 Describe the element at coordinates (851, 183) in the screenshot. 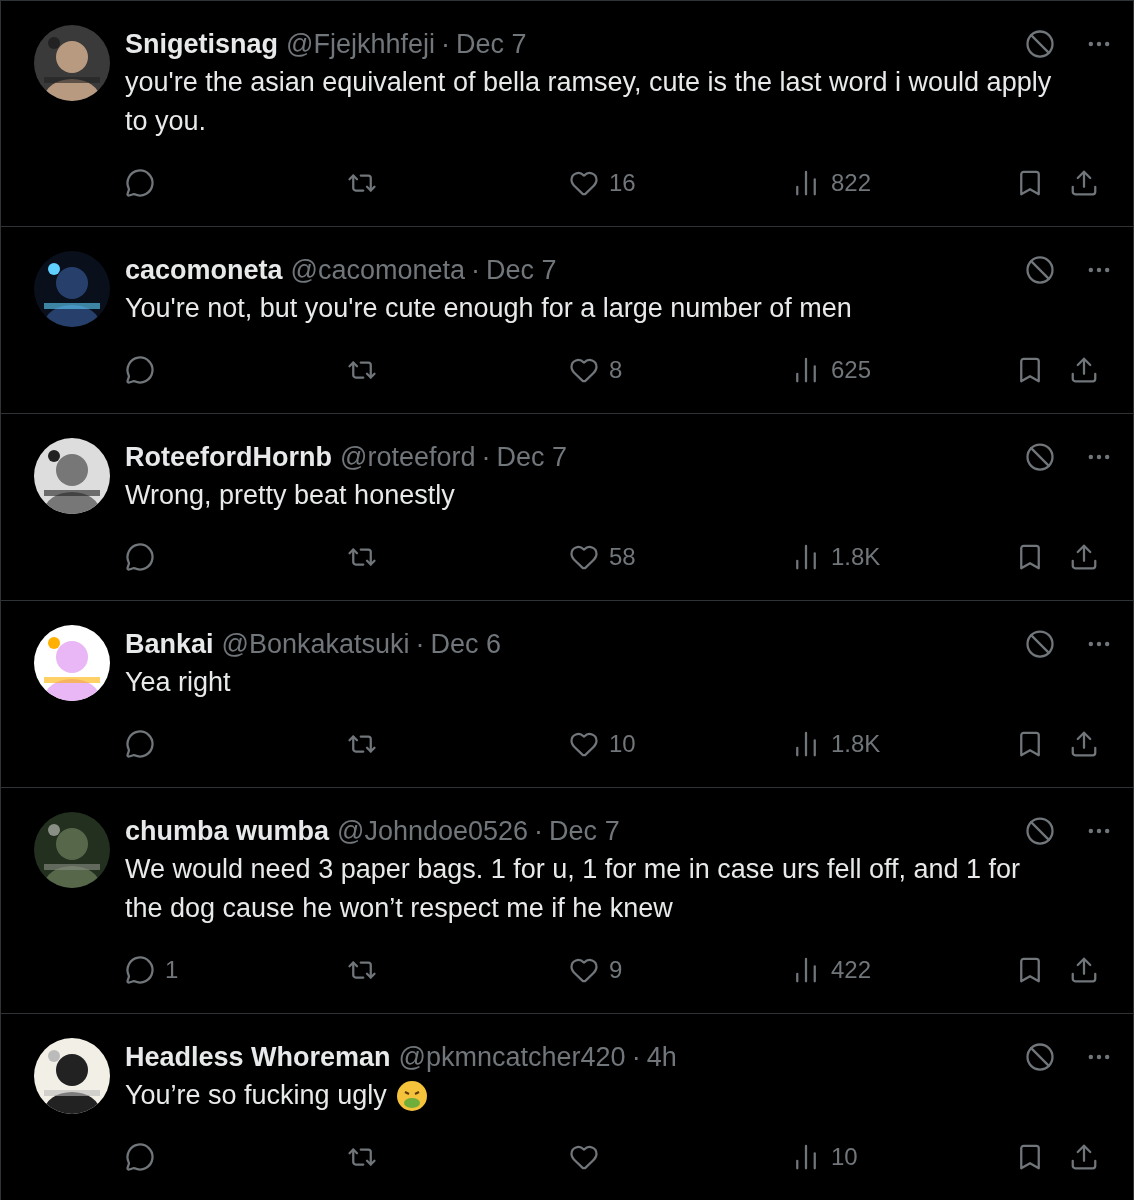

I see `view-count: 822` at that location.